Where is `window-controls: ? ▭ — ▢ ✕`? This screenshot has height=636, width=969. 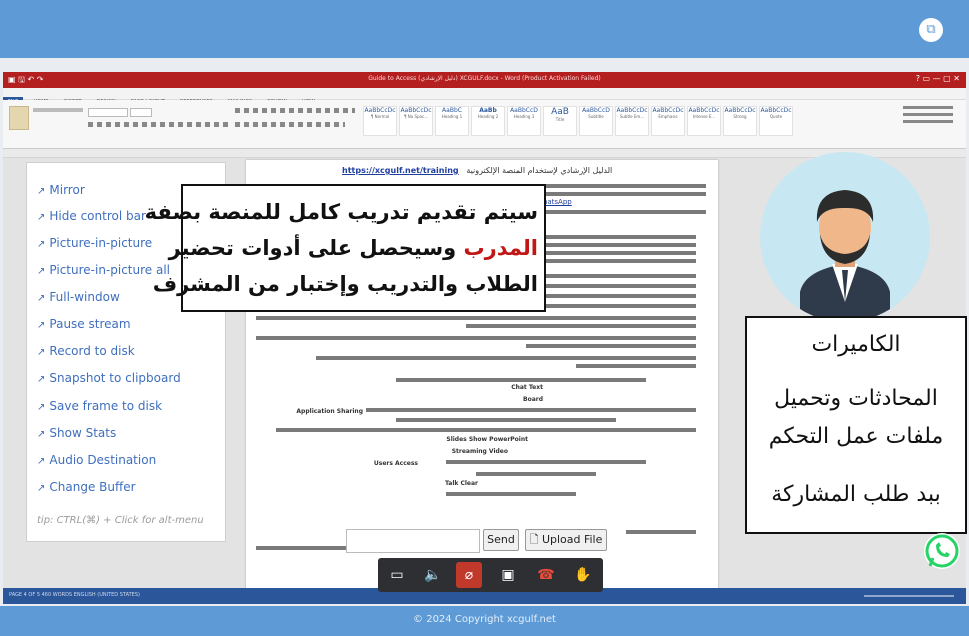 window-controls: ? ▭ — ▢ ✕ is located at coordinates (938, 78).